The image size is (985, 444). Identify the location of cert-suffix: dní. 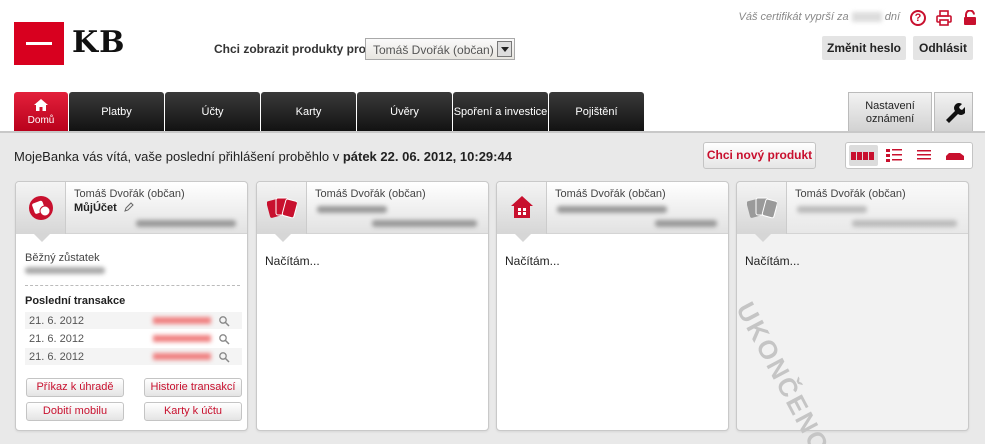
(892, 17).